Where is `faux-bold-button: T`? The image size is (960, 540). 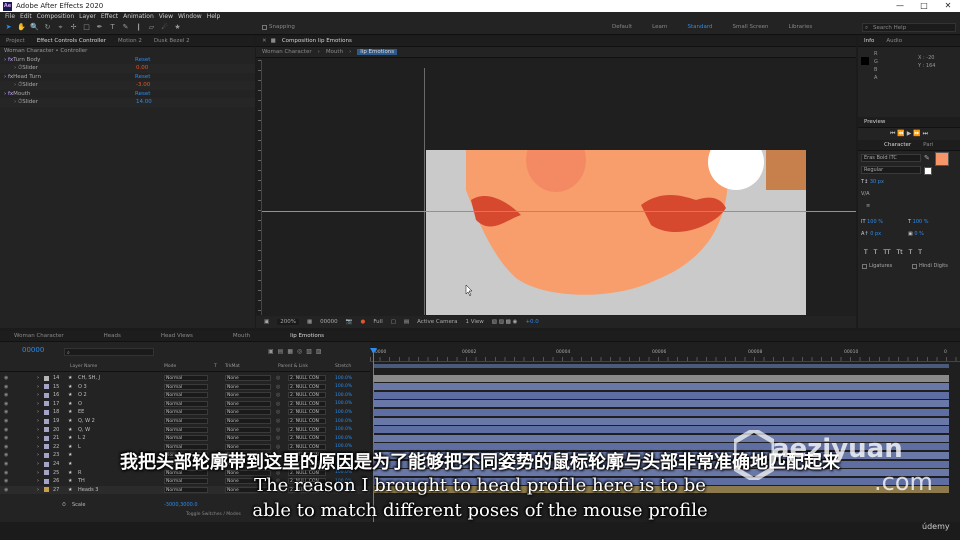 faux-bold-button: T is located at coordinates (866, 252).